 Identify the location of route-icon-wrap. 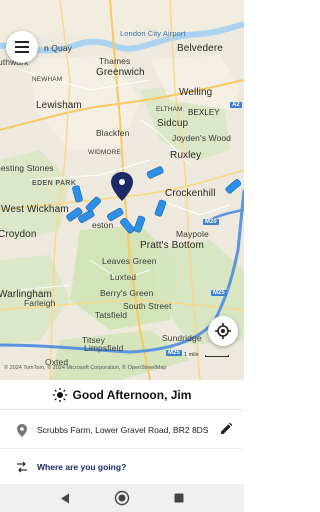
(22, 467).